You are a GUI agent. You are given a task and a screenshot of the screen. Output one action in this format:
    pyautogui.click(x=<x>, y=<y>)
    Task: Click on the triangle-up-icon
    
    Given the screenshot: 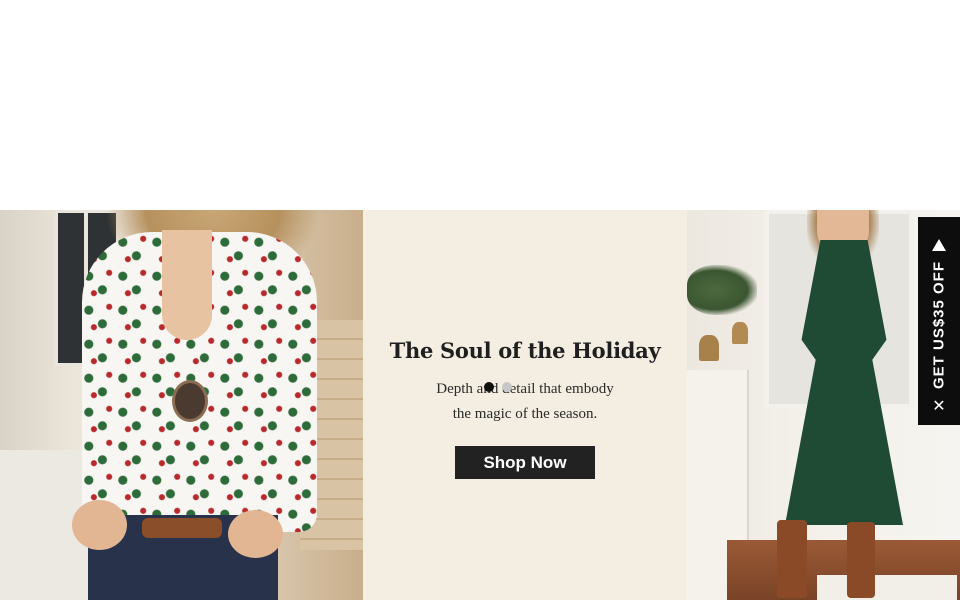 What is the action you would take?
    pyautogui.click(x=939, y=245)
    